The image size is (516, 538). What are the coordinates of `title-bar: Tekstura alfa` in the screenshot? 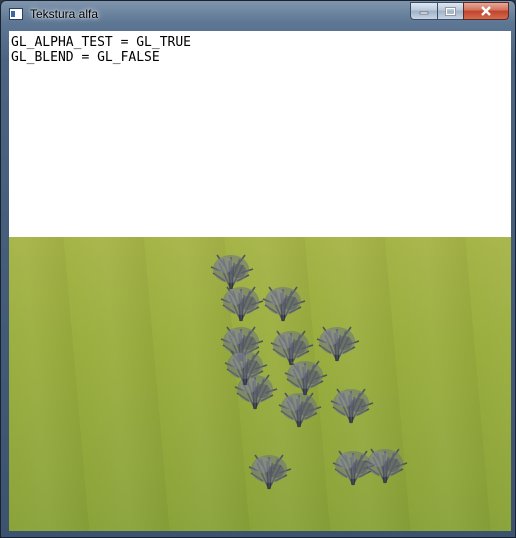 It's located at (258, 15).